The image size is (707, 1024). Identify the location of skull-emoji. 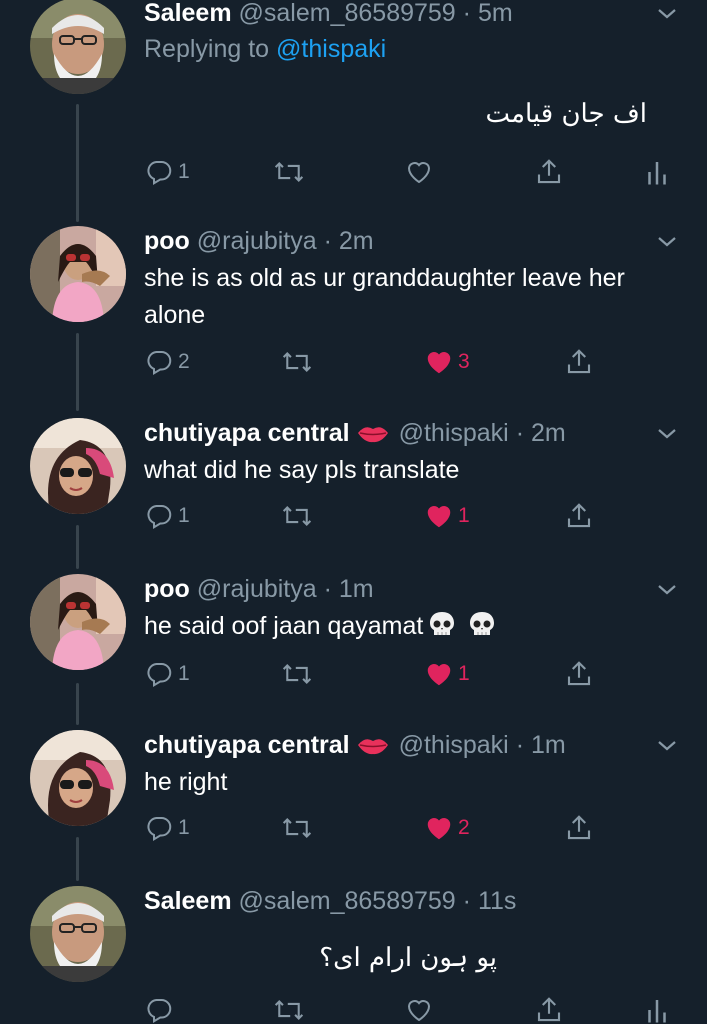
(442, 623).